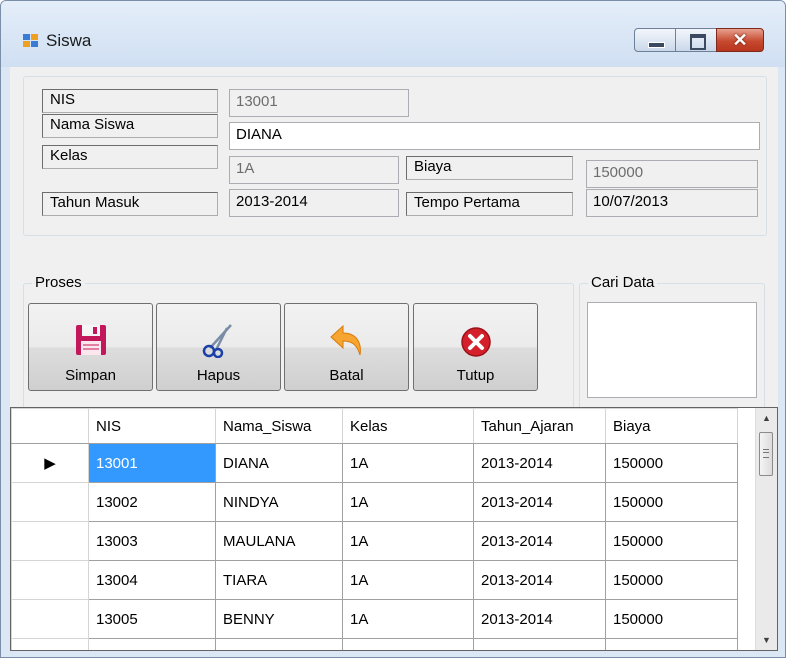  What do you see at coordinates (494, 136) in the screenshot?
I see `nama-siswa-field: DIANA` at bounding box center [494, 136].